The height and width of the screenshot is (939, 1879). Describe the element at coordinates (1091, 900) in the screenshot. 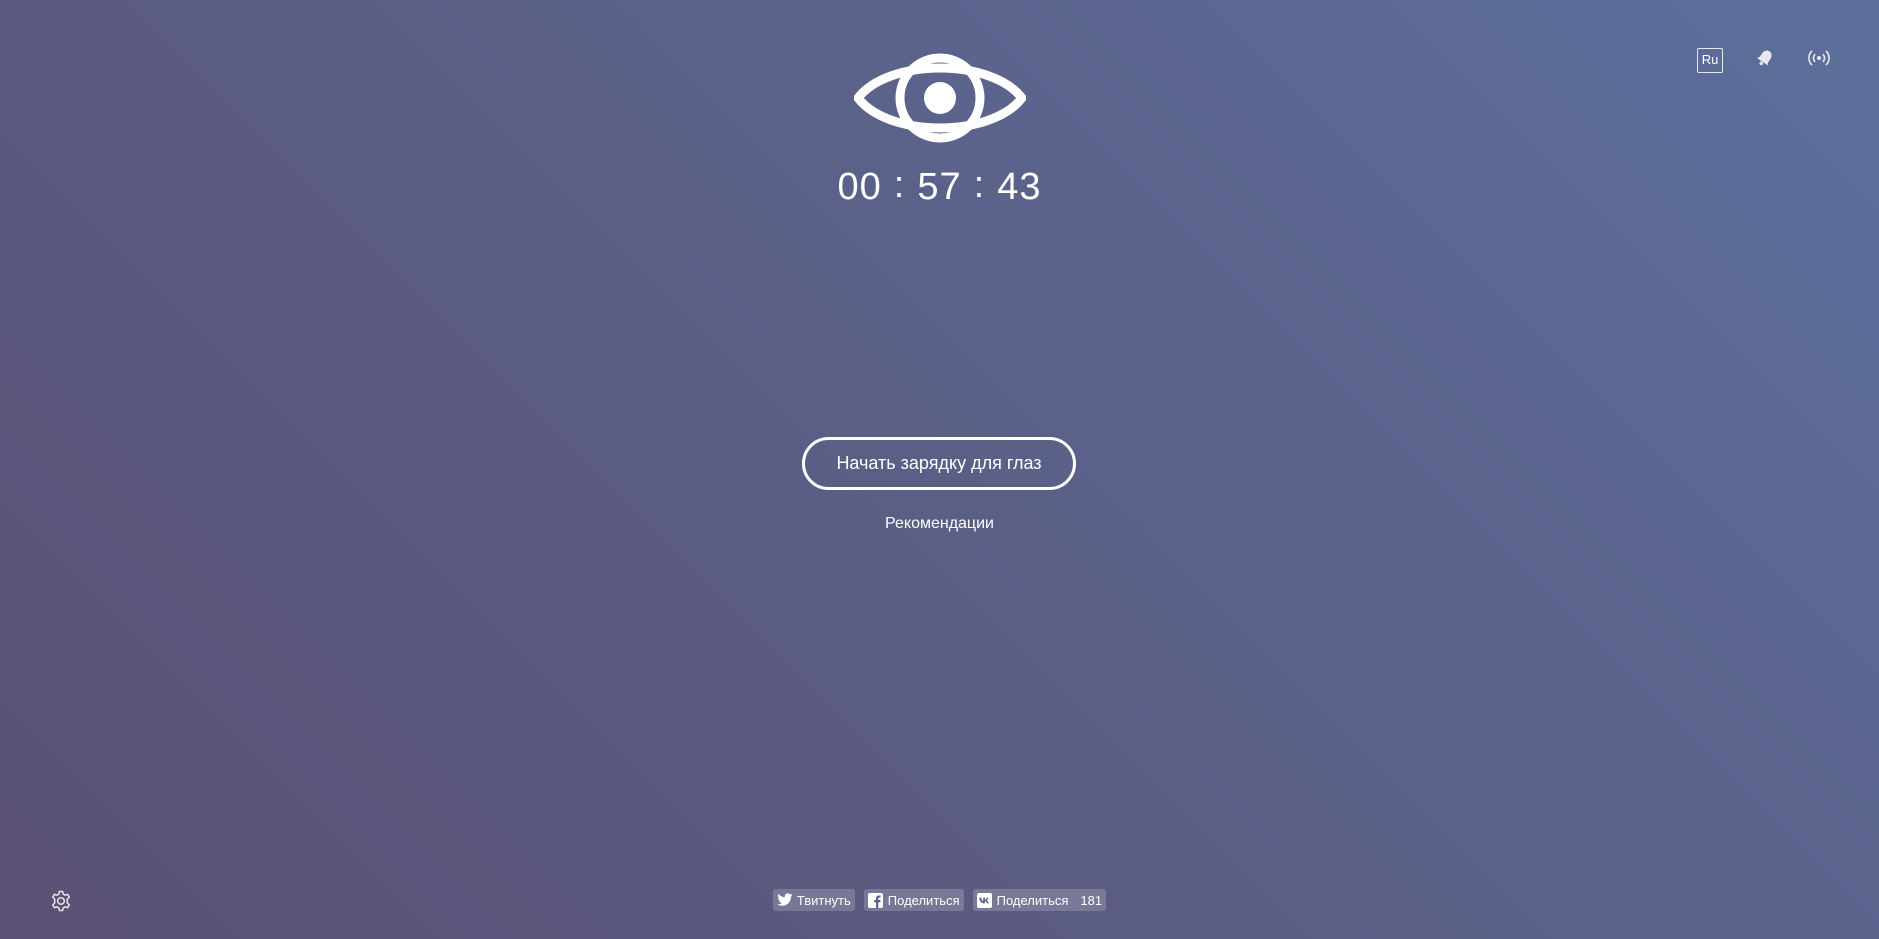

I see `vk-share-count: 181` at that location.